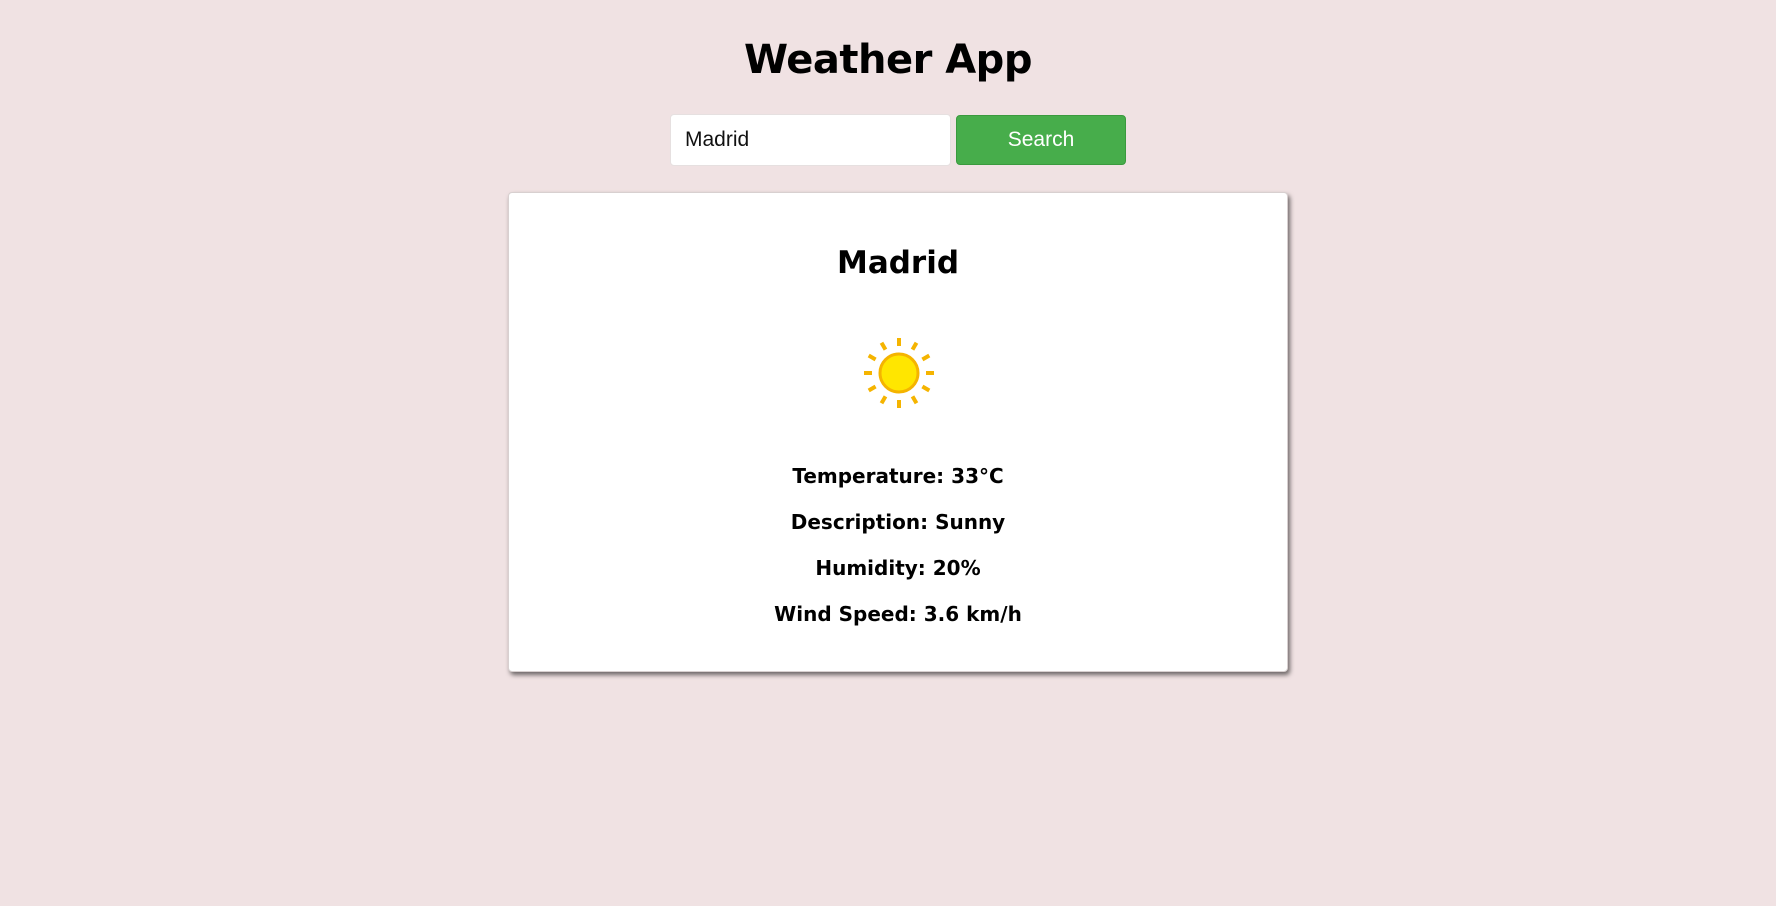 The width and height of the screenshot is (1776, 906). Describe the element at coordinates (898, 614) in the screenshot. I see `wind-speed-text: Wind Speed: 3.6 km/h` at that location.